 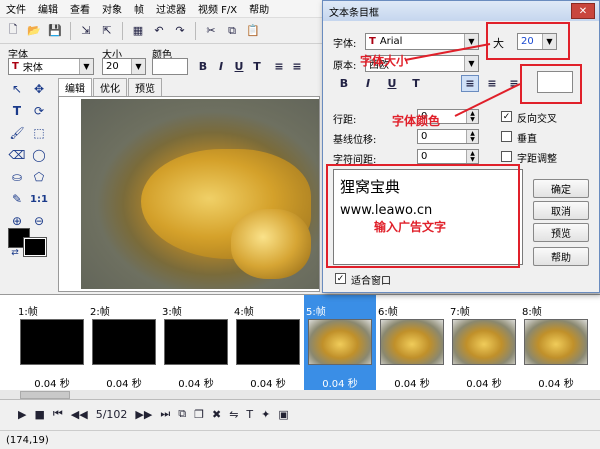 I want to click on color-picker-icon: ▦, so click(x=138, y=31).